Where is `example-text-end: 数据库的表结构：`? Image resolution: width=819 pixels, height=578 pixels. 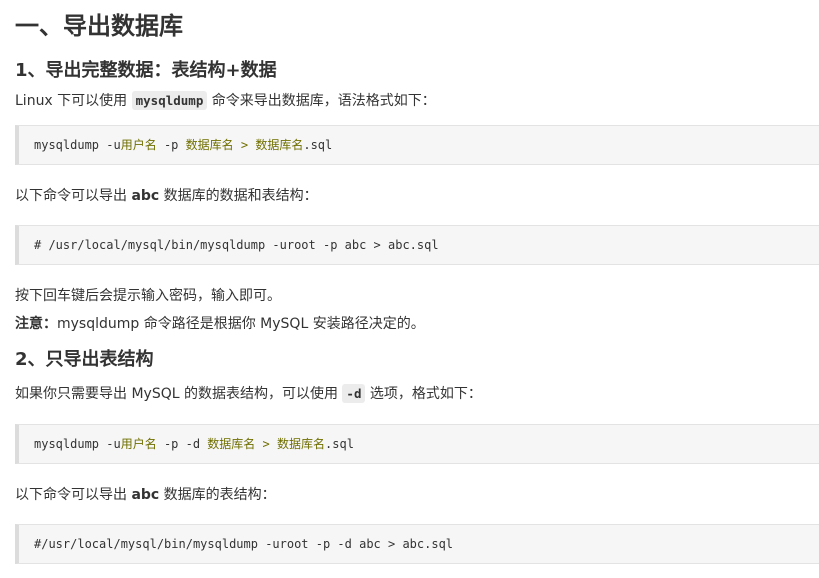
example-text-end: 数据库的表结构： is located at coordinates (217, 495).